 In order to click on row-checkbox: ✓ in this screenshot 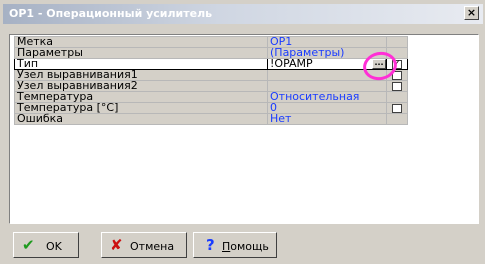, I will do `click(397, 64)`.